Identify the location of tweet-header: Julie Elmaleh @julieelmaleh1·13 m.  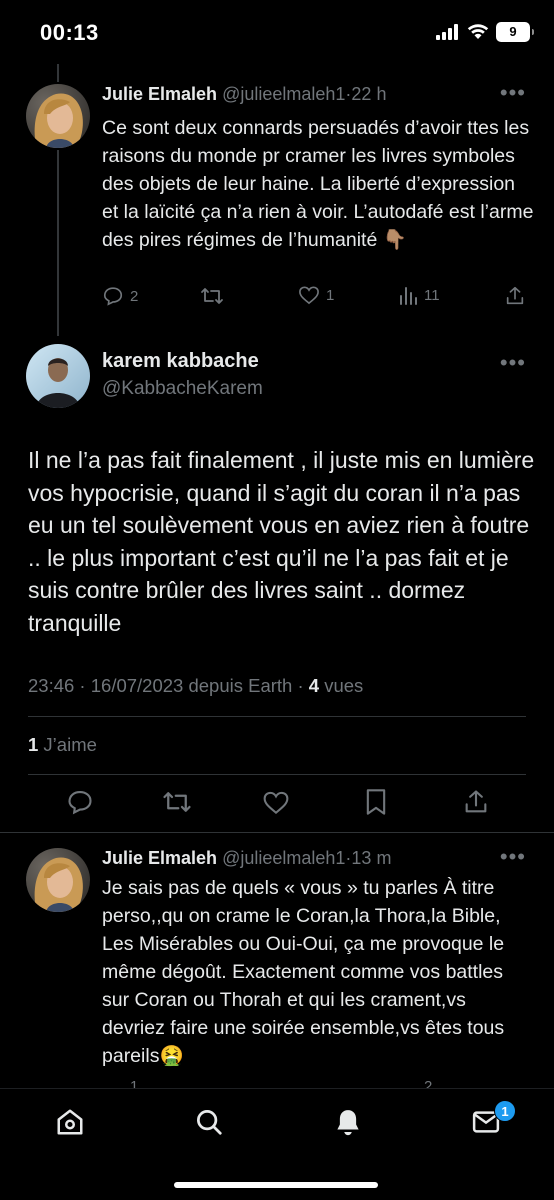
(246, 858).